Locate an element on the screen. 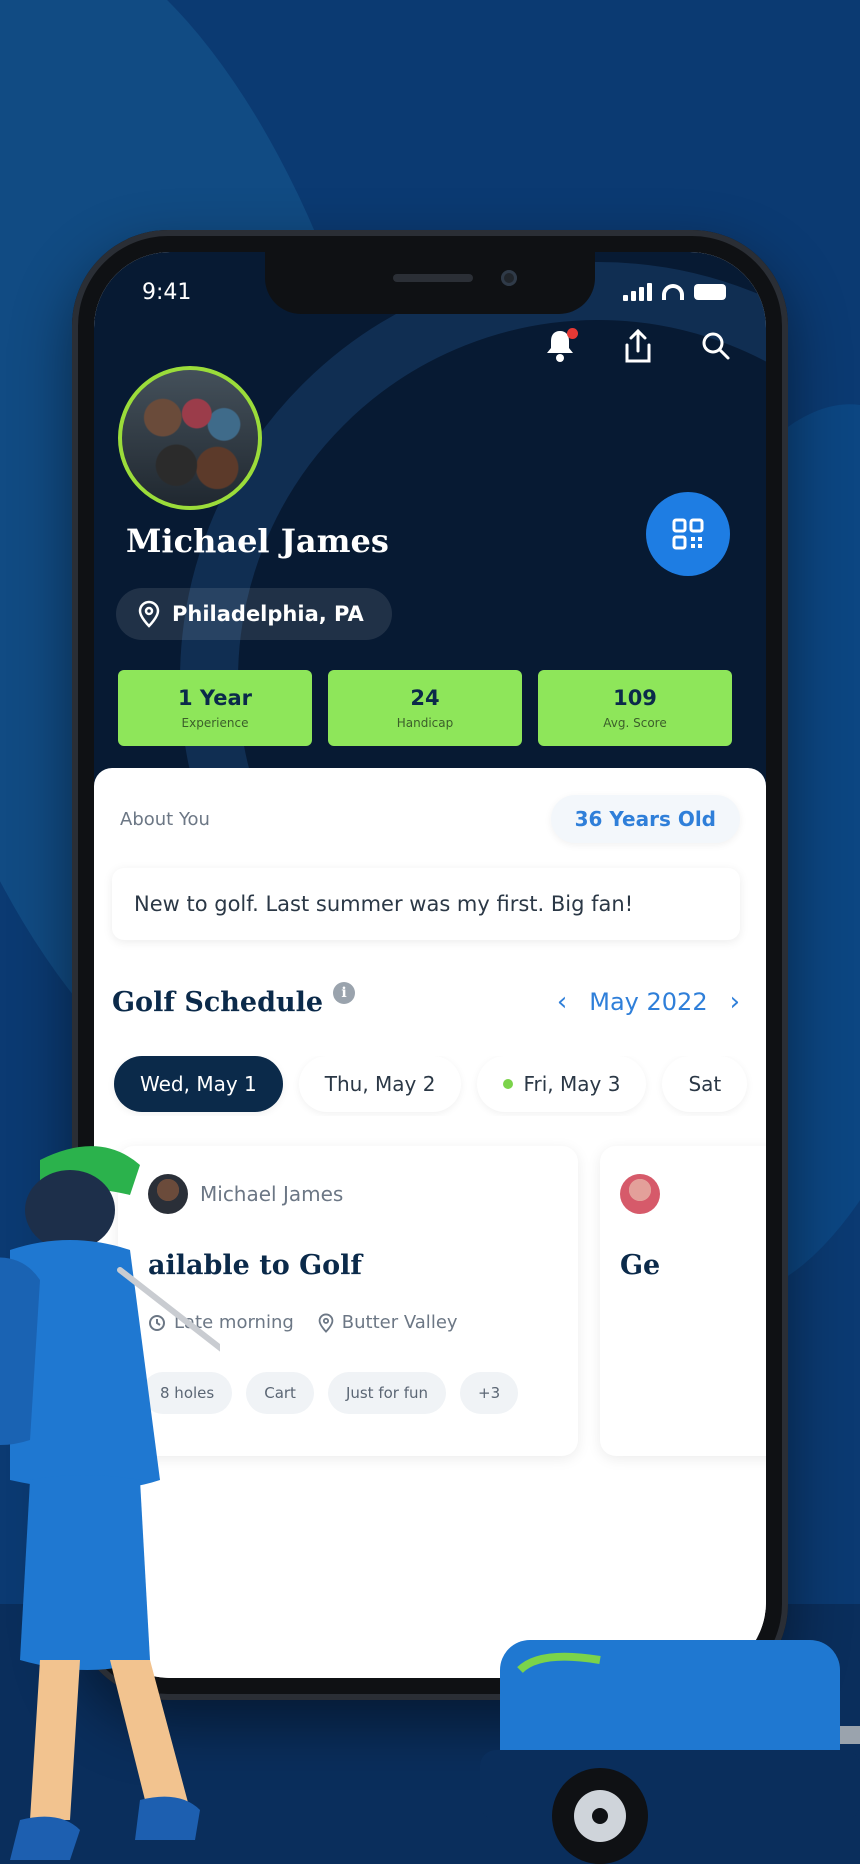 The image size is (860, 1864). day-chip-fri: Fri, May 3 is located at coordinates (562, 1084).